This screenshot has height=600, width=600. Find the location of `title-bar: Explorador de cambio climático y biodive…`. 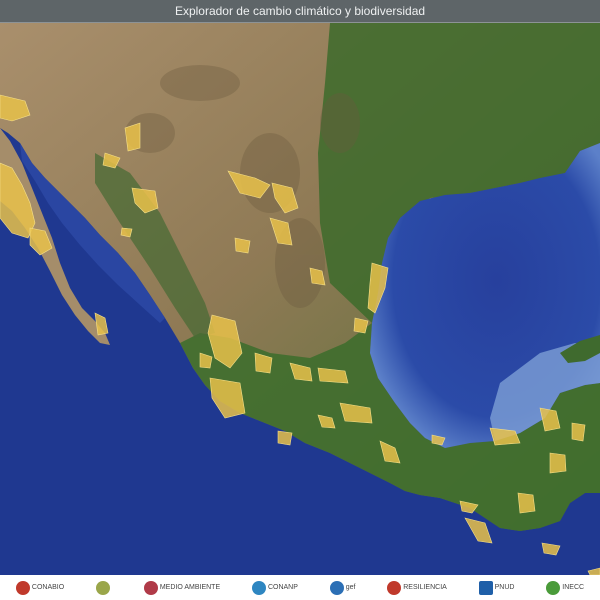

title-bar: Explorador de cambio climático y biodive… is located at coordinates (300, 11).